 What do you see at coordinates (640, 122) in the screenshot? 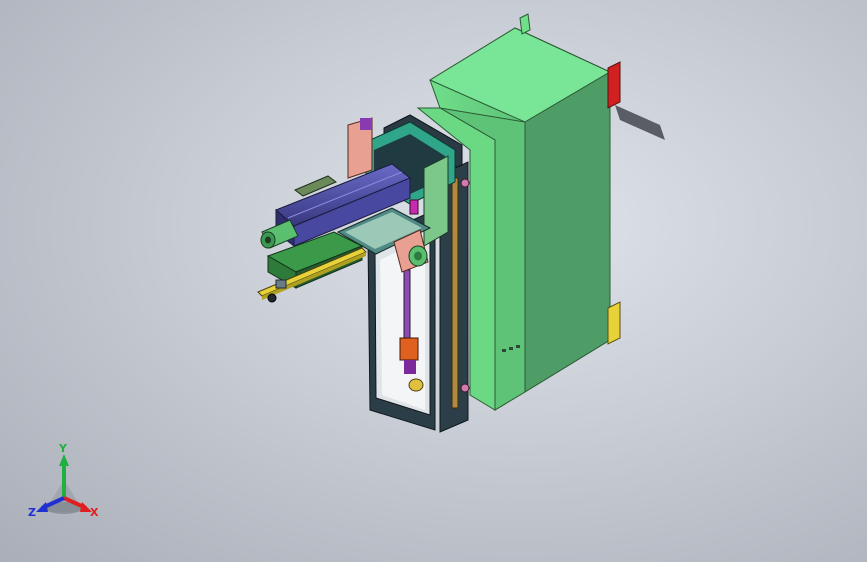
I see `model-shadow` at bounding box center [640, 122].